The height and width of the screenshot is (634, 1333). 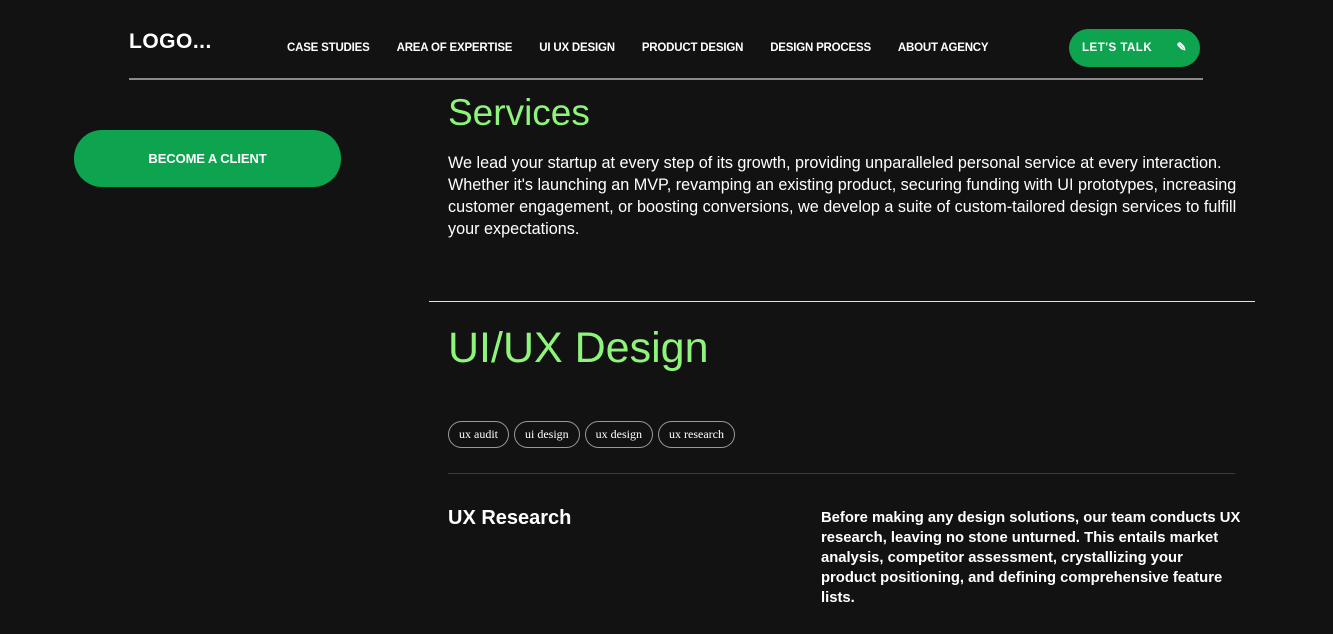 I want to click on section-divider, so click(x=842, y=301).